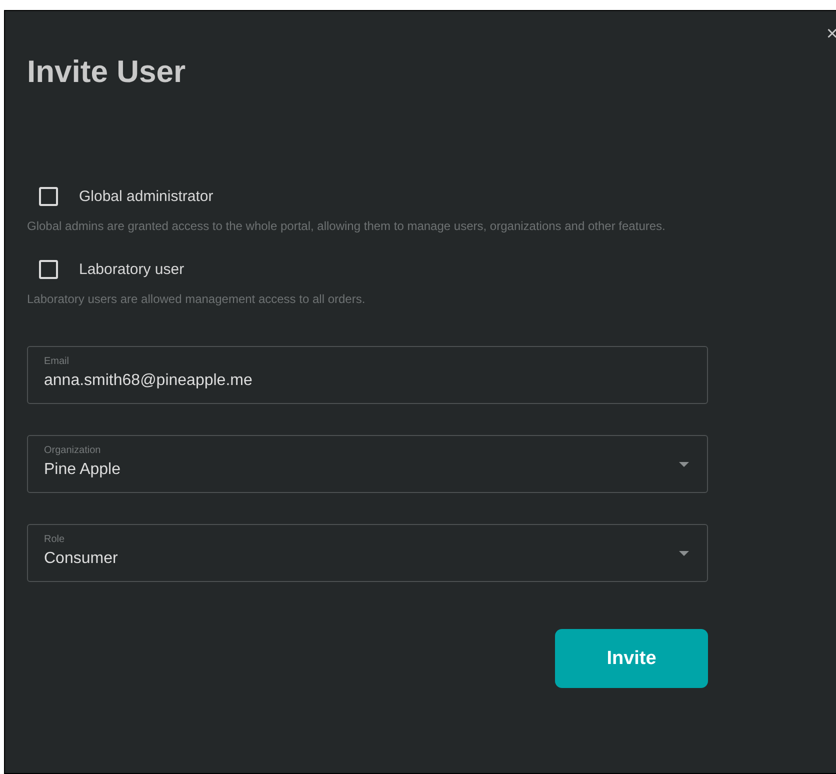 Image resolution: width=836 pixels, height=774 pixels. What do you see at coordinates (346, 226) in the screenshot?
I see `option-description: Global admins are granted access to the whole portal, allowing them to manage users, organizations and other features.` at bounding box center [346, 226].